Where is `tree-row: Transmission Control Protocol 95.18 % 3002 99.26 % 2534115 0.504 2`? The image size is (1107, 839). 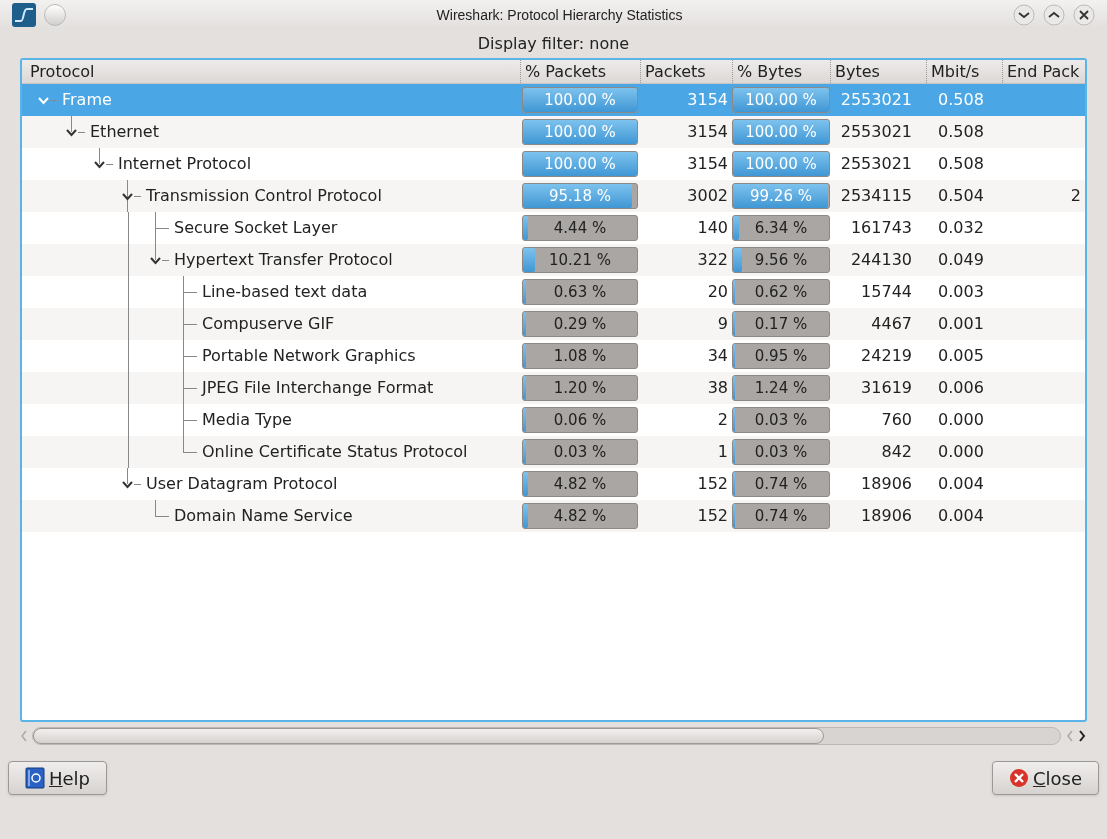 tree-row: Transmission Control Protocol 95.18 % 3002 99.26 % 2534115 0.504 2 is located at coordinates (553, 196).